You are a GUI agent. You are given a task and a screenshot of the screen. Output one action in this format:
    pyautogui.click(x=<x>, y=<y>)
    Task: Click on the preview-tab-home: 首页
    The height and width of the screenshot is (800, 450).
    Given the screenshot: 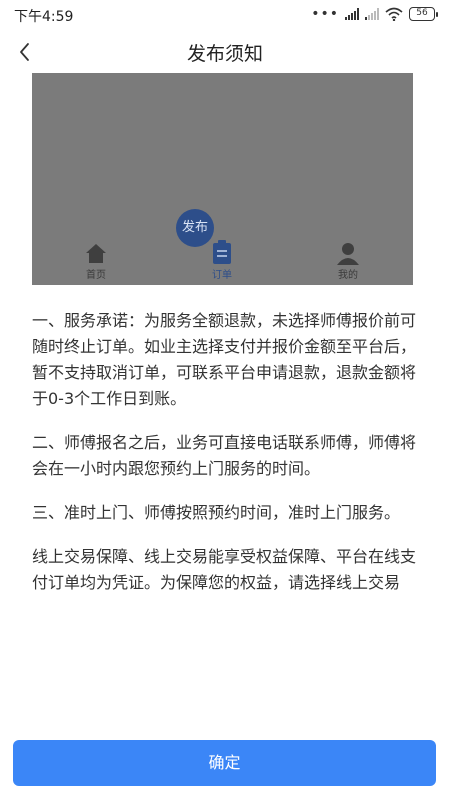 What is the action you would take?
    pyautogui.click(x=96, y=261)
    